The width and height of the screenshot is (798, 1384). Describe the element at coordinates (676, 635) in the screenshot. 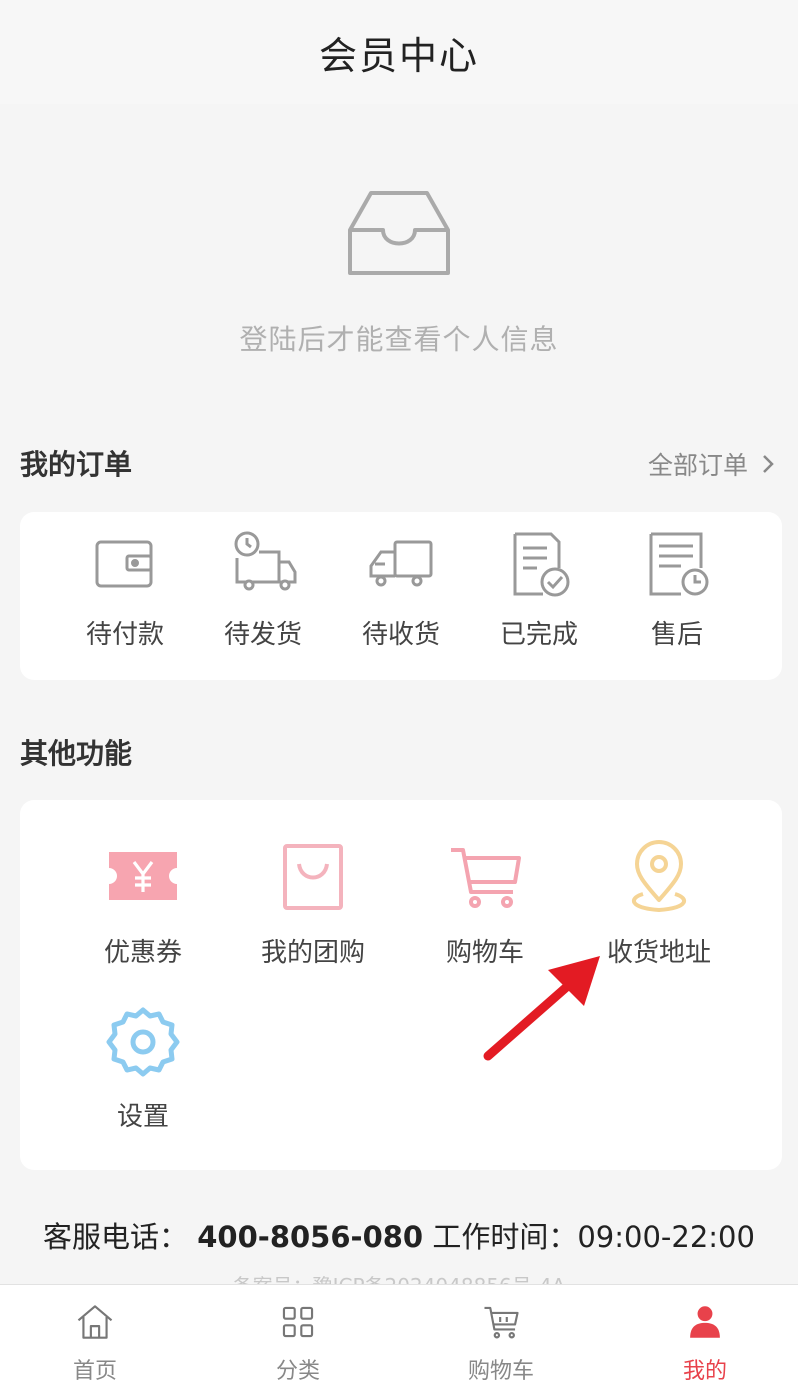

I see `order-item-label: 售后` at that location.